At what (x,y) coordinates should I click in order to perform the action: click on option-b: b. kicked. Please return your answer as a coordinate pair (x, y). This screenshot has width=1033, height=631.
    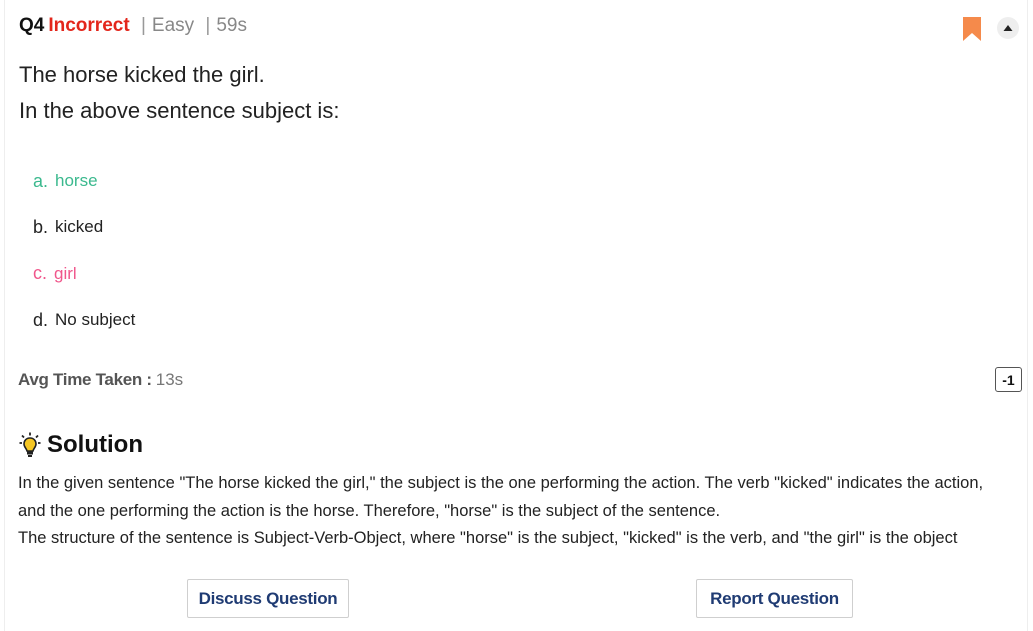
    Looking at the image, I should click on (84, 227).